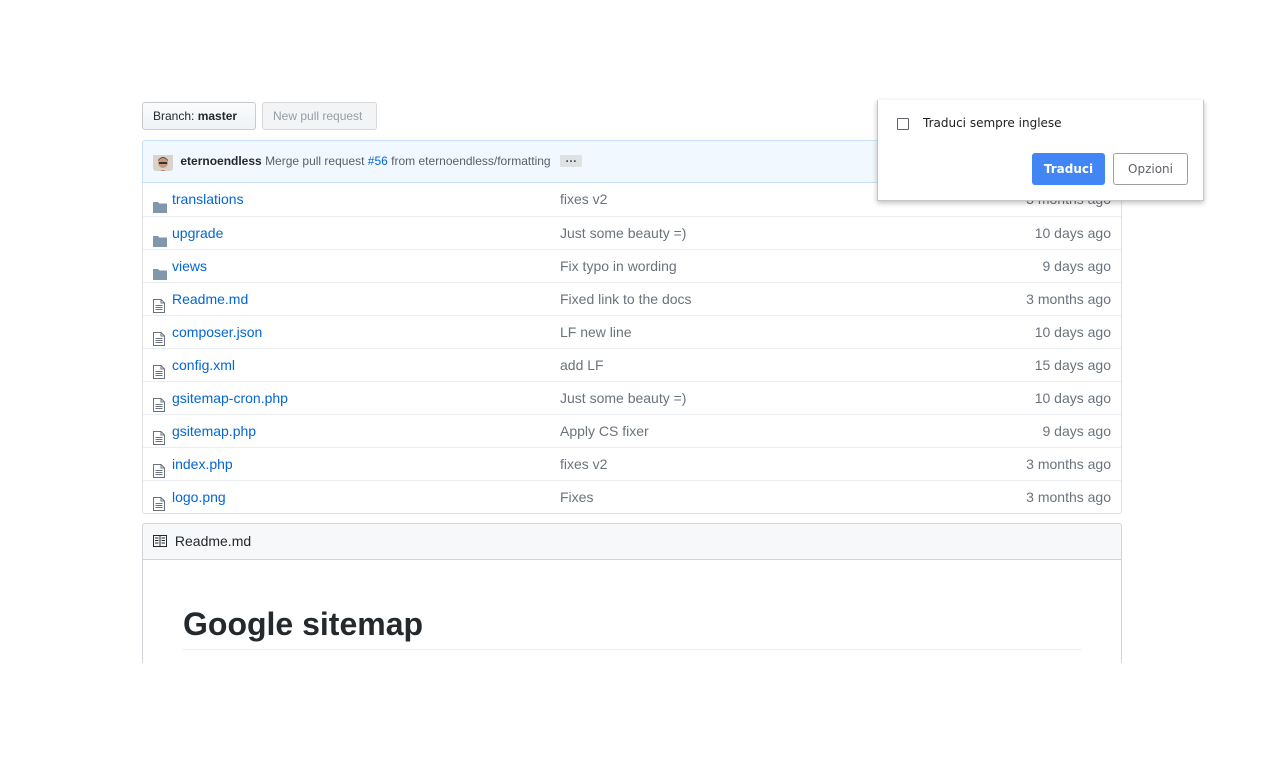 The height and width of the screenshot is (768, 1280). Describe the element at coordinates (203, 365) in the screenshot. I see `file-name-link: config.xml` at that location.